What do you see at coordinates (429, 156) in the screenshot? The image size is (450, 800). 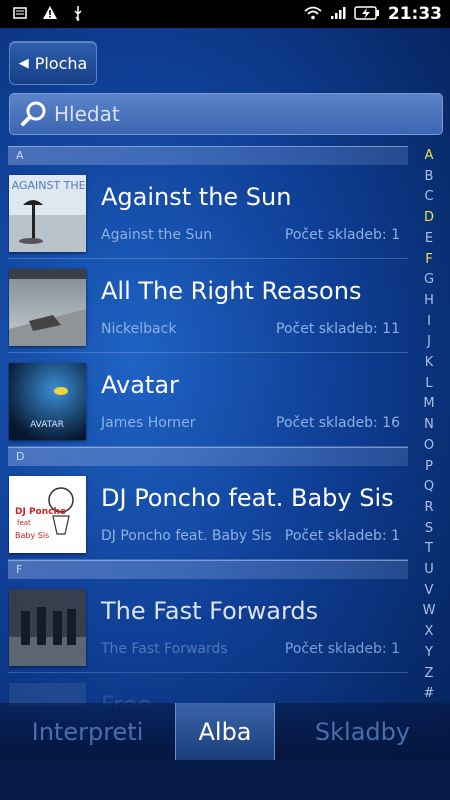 I see `index-letter: A` at bounding box center [429, 156].